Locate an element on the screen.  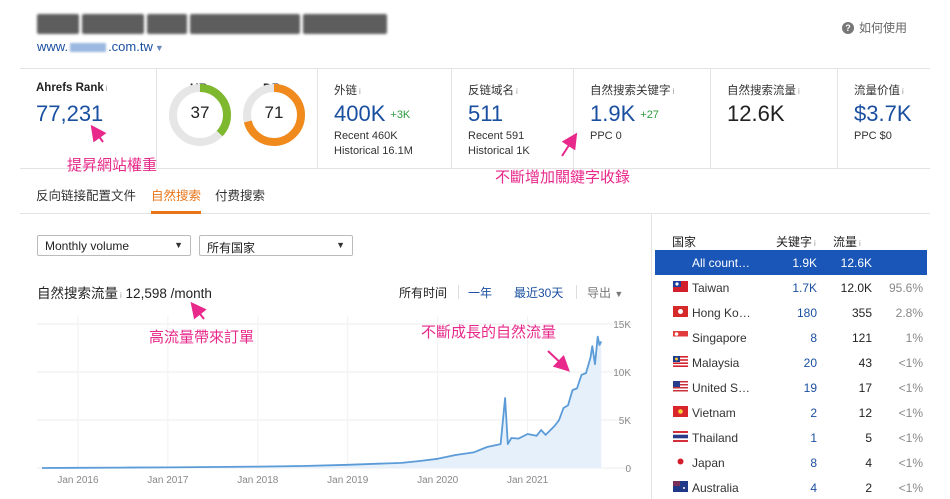
arrow-rank is located at coordinates (98, 133).